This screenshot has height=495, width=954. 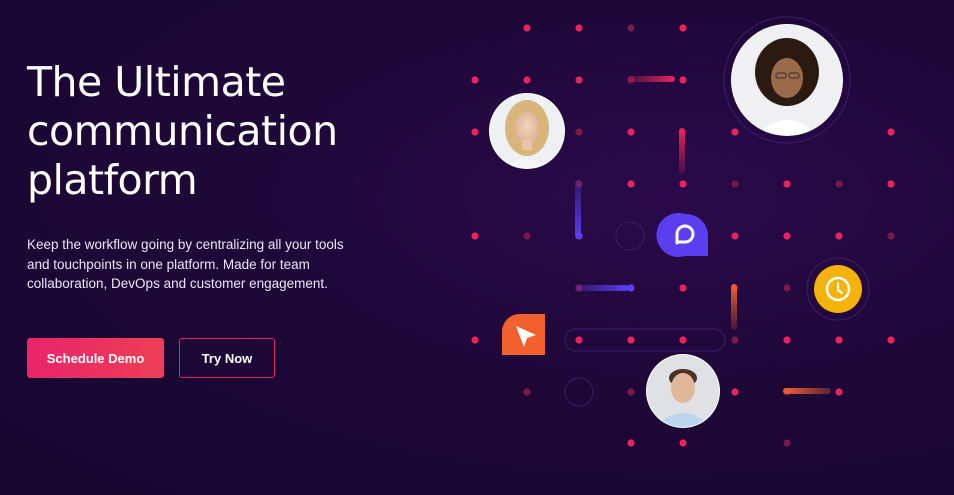 I want to click on avatar-woman-curly, so click(x=787, y=80).